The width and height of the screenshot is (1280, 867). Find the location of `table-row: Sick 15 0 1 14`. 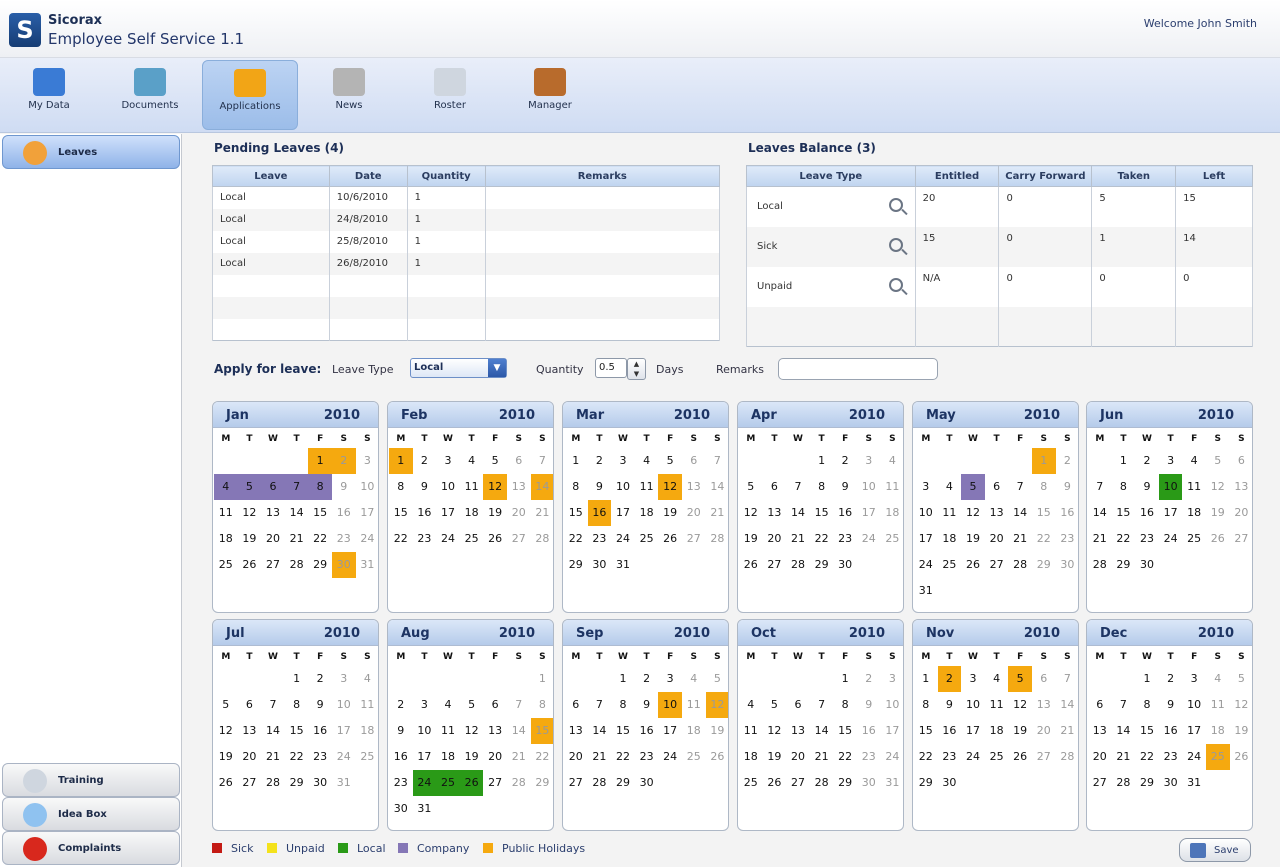

table-row: Sick 15 0 1 14 is located at coordinates (999, 246).